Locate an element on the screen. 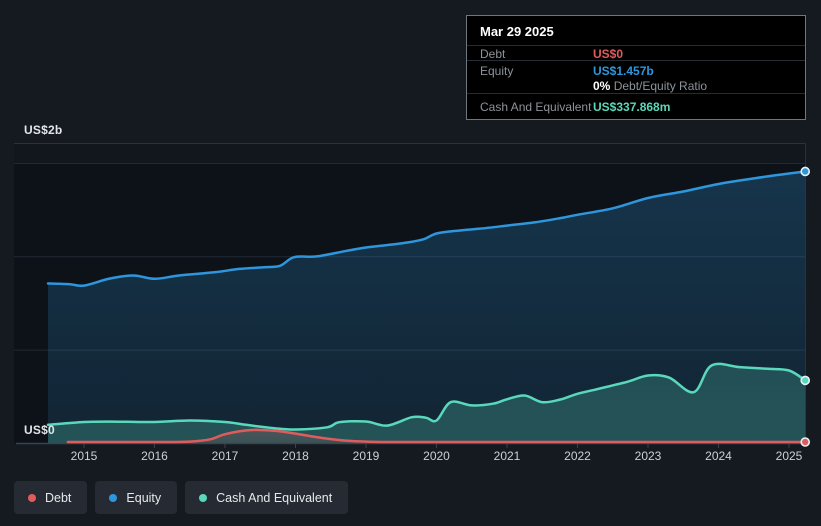 The width and height of the screenshot is (821, 526). x-tick-label-2017: 2017 is located at coordinates (225, 456).